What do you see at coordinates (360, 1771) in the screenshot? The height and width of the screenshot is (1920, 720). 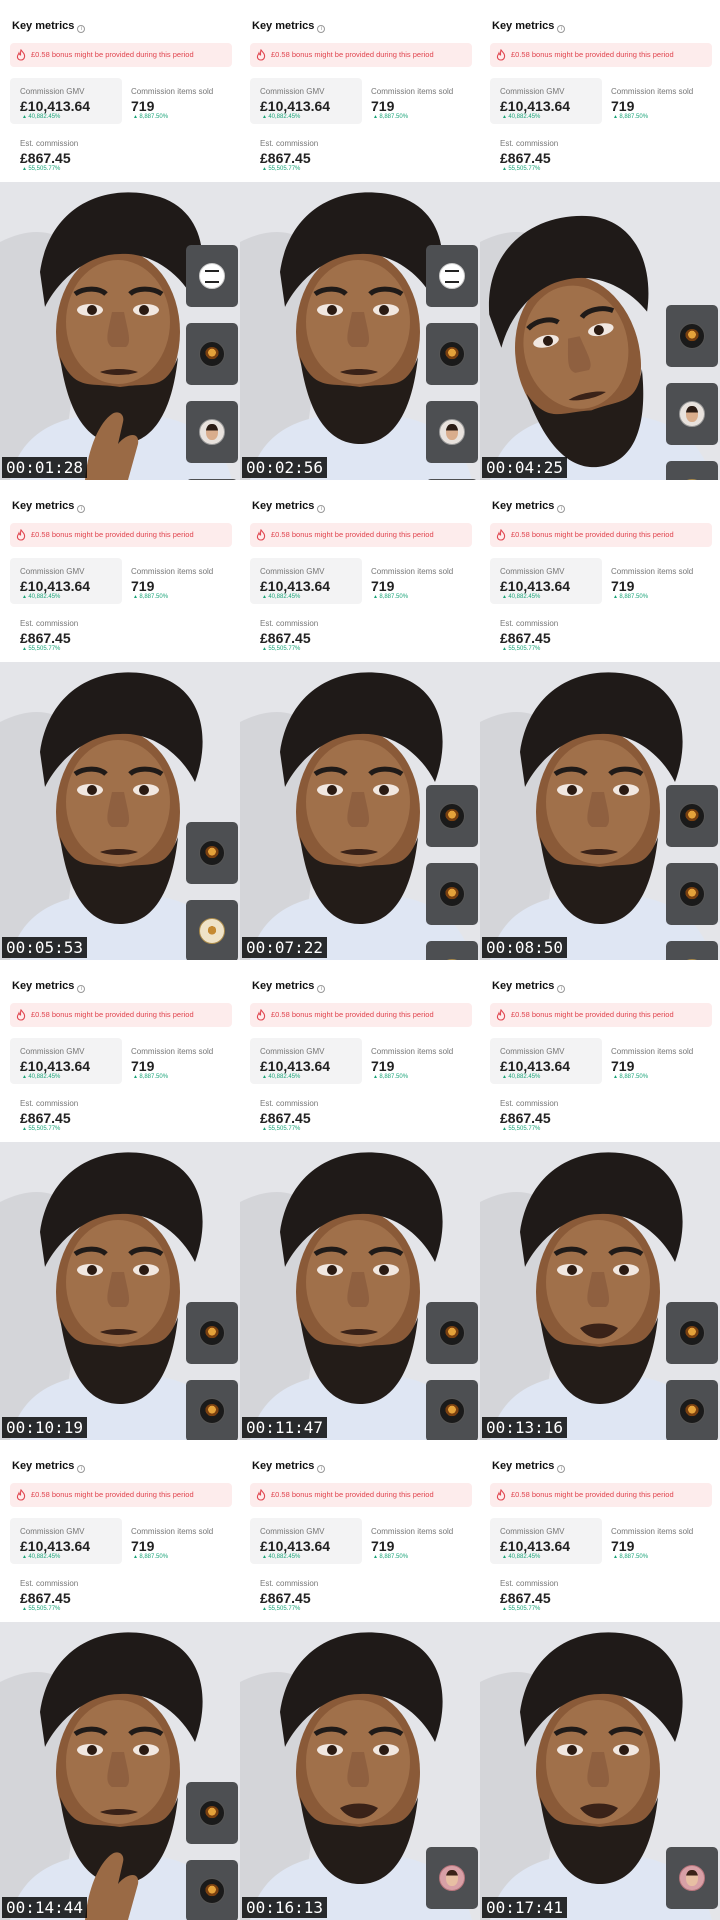 I see `presenter-video: 00:16:13` at bounding box center [360, 1771].